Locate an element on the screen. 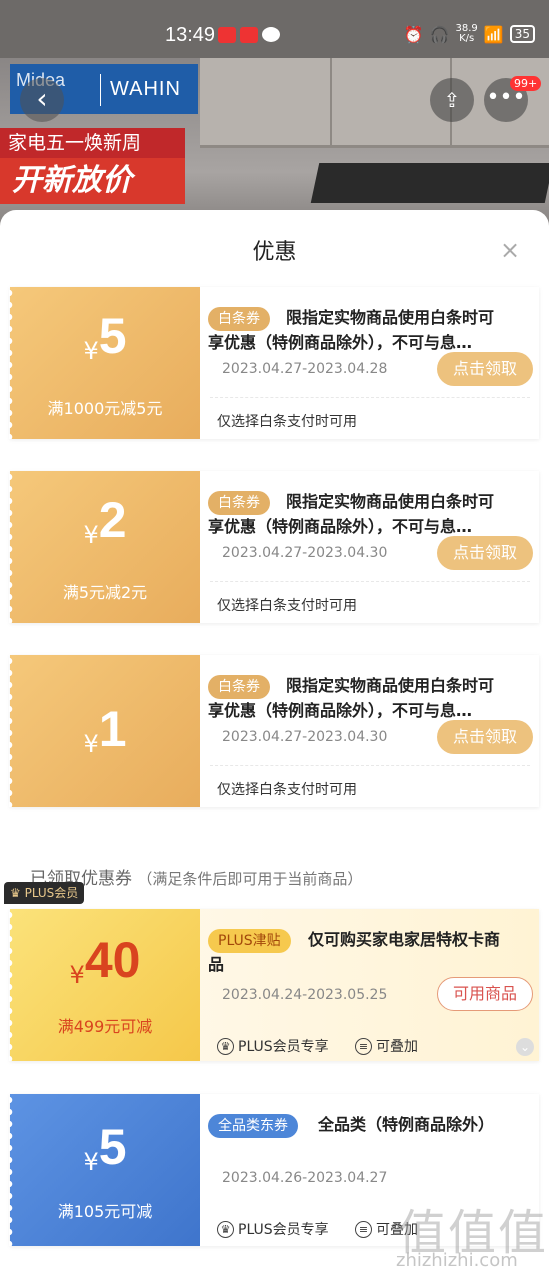 Image resolution: width=549 pixels, height=1278 pixels. notification-icons is located at coordinates (249, 35).